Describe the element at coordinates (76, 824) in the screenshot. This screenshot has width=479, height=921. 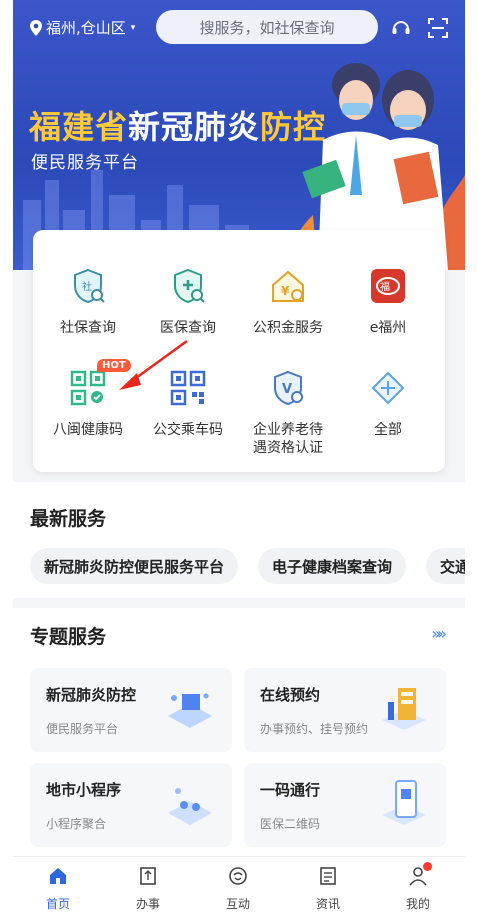
I see `topic-card-desc: 小程序聚合` at that location.